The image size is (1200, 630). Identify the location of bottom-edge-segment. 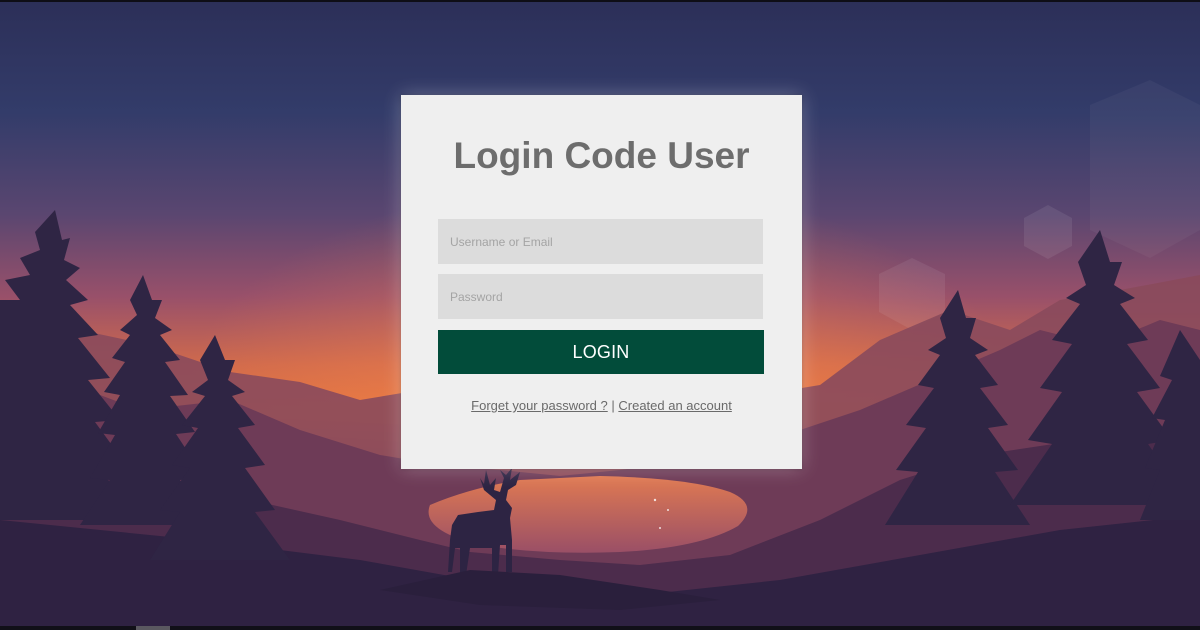
(153, 628).